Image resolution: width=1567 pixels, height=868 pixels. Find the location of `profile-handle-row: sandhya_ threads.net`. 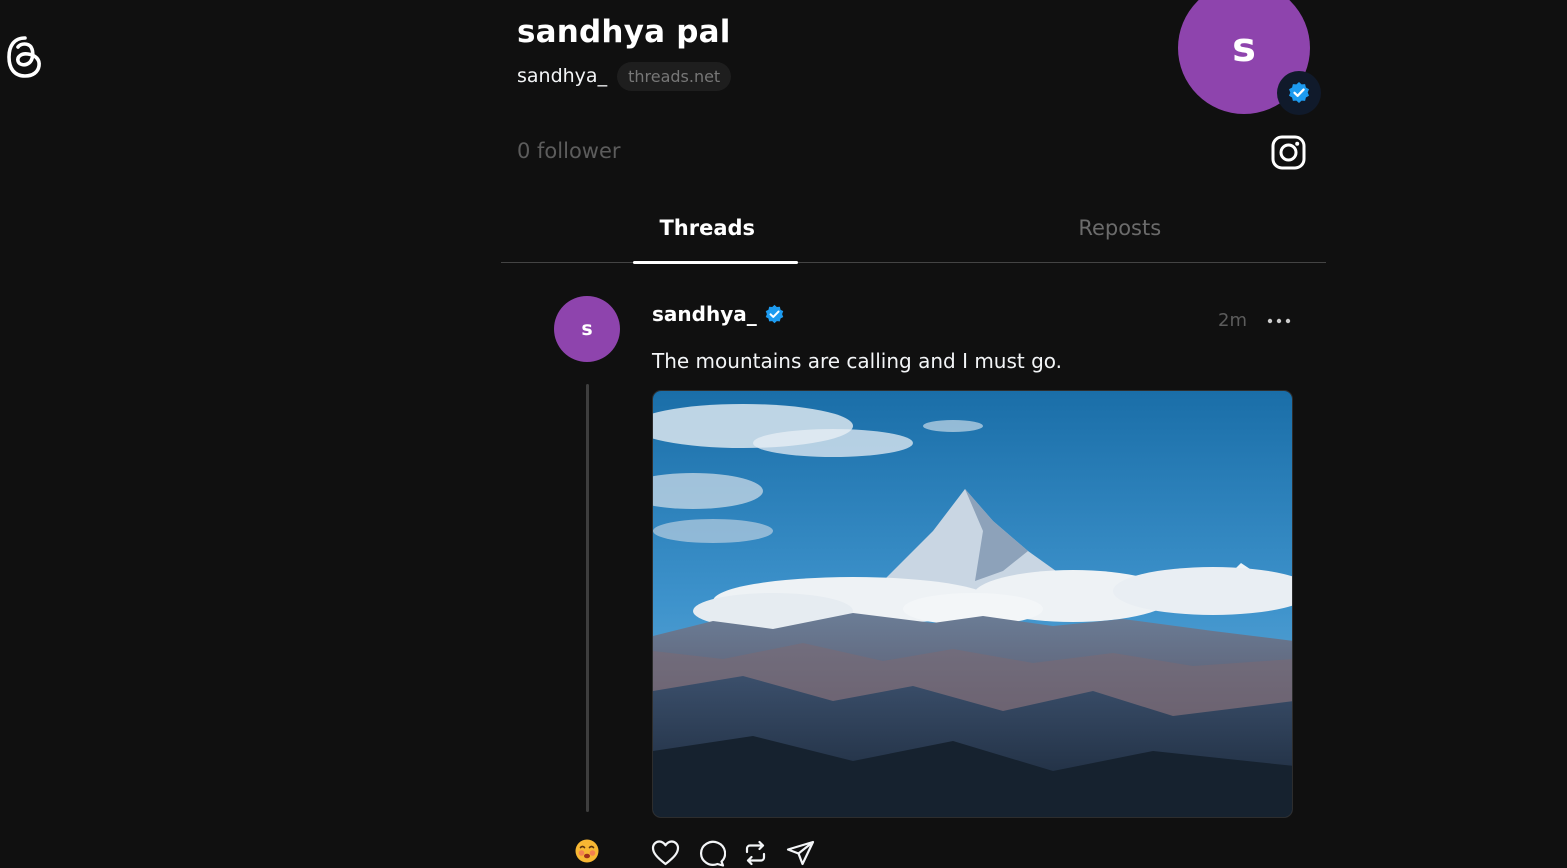

profile-handle-row: sandhya_ threads.net is located at coordinates (624, 76).